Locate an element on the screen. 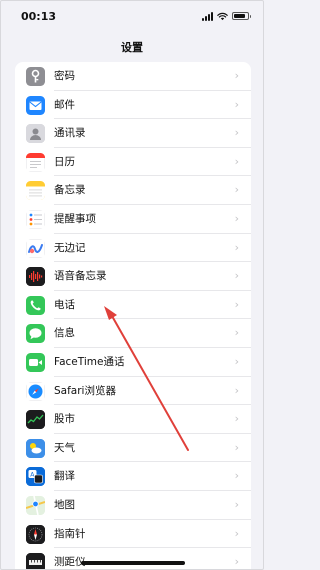 The width and height of the screenshot is (320, 570). notes-icon is located at coordinates (35, 191).